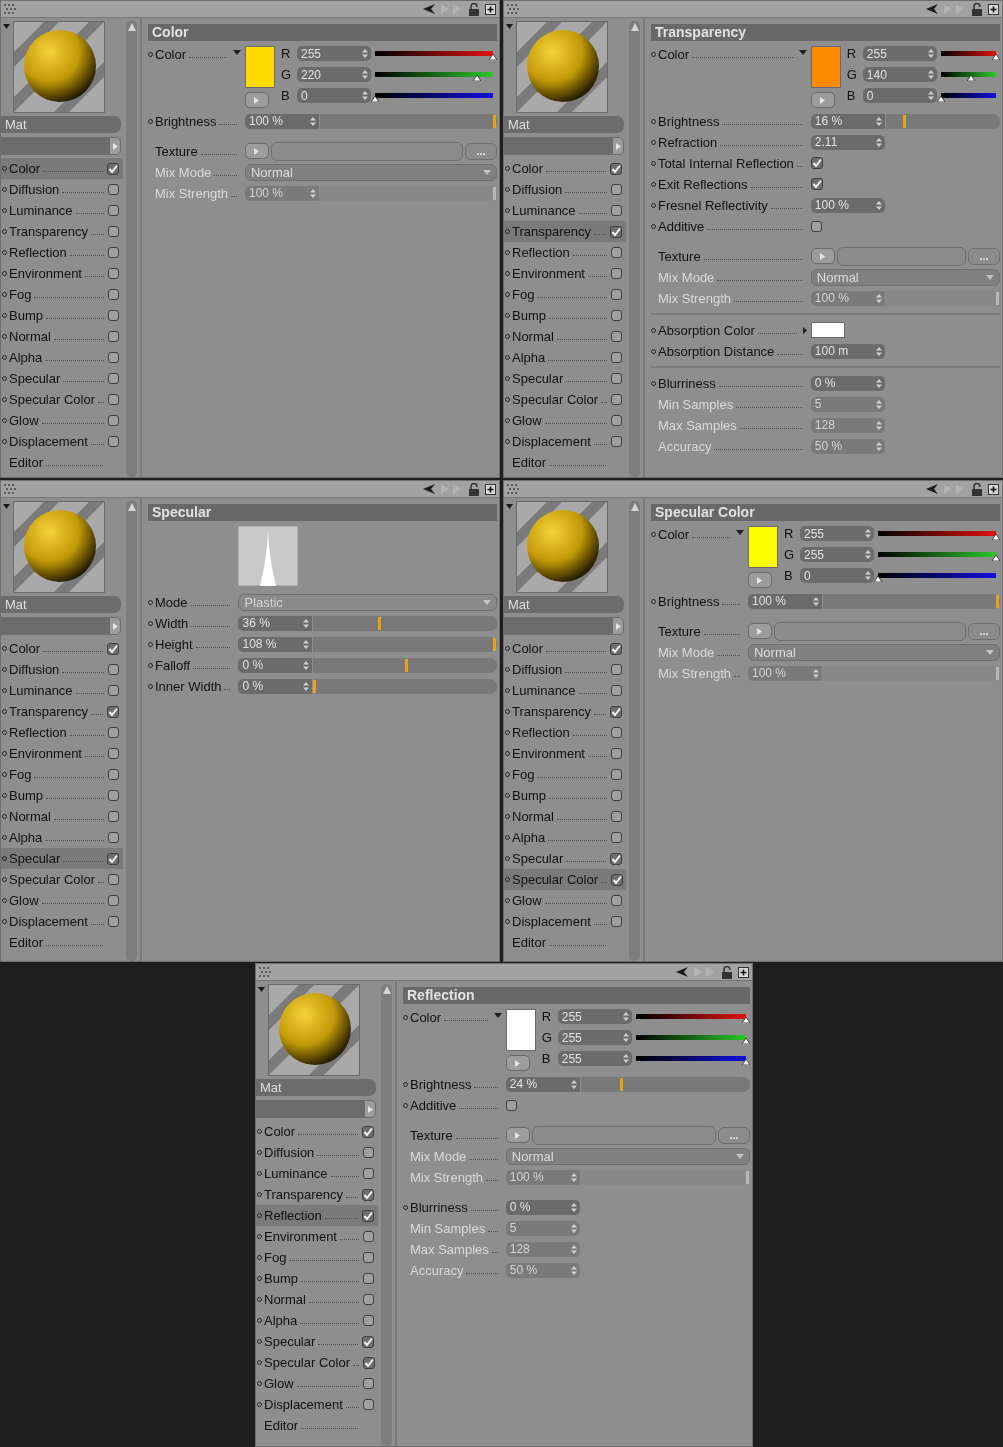 The image size is (1003, 1447). I want to click on channel-item: Transparency, so click(62, 711).